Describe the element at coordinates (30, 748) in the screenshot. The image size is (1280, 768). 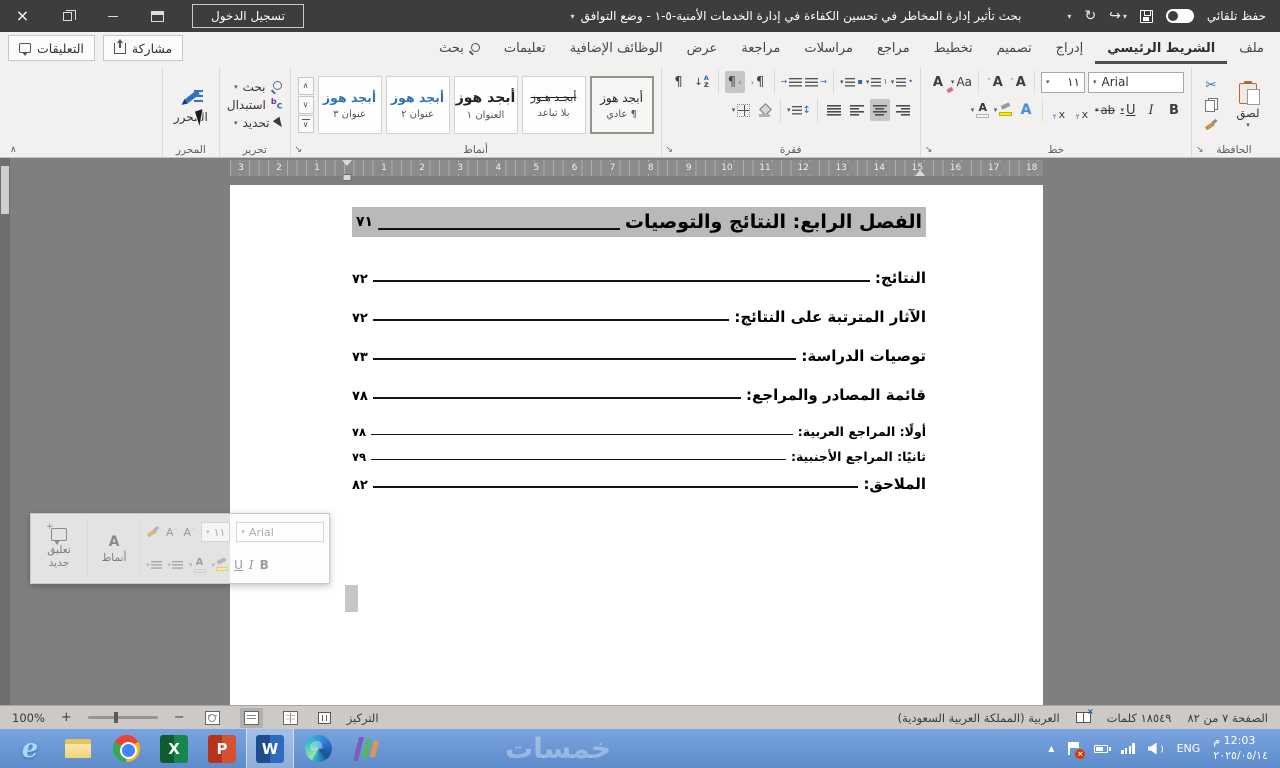
I see `taskbar-internet-explorer-button: e` at that location.